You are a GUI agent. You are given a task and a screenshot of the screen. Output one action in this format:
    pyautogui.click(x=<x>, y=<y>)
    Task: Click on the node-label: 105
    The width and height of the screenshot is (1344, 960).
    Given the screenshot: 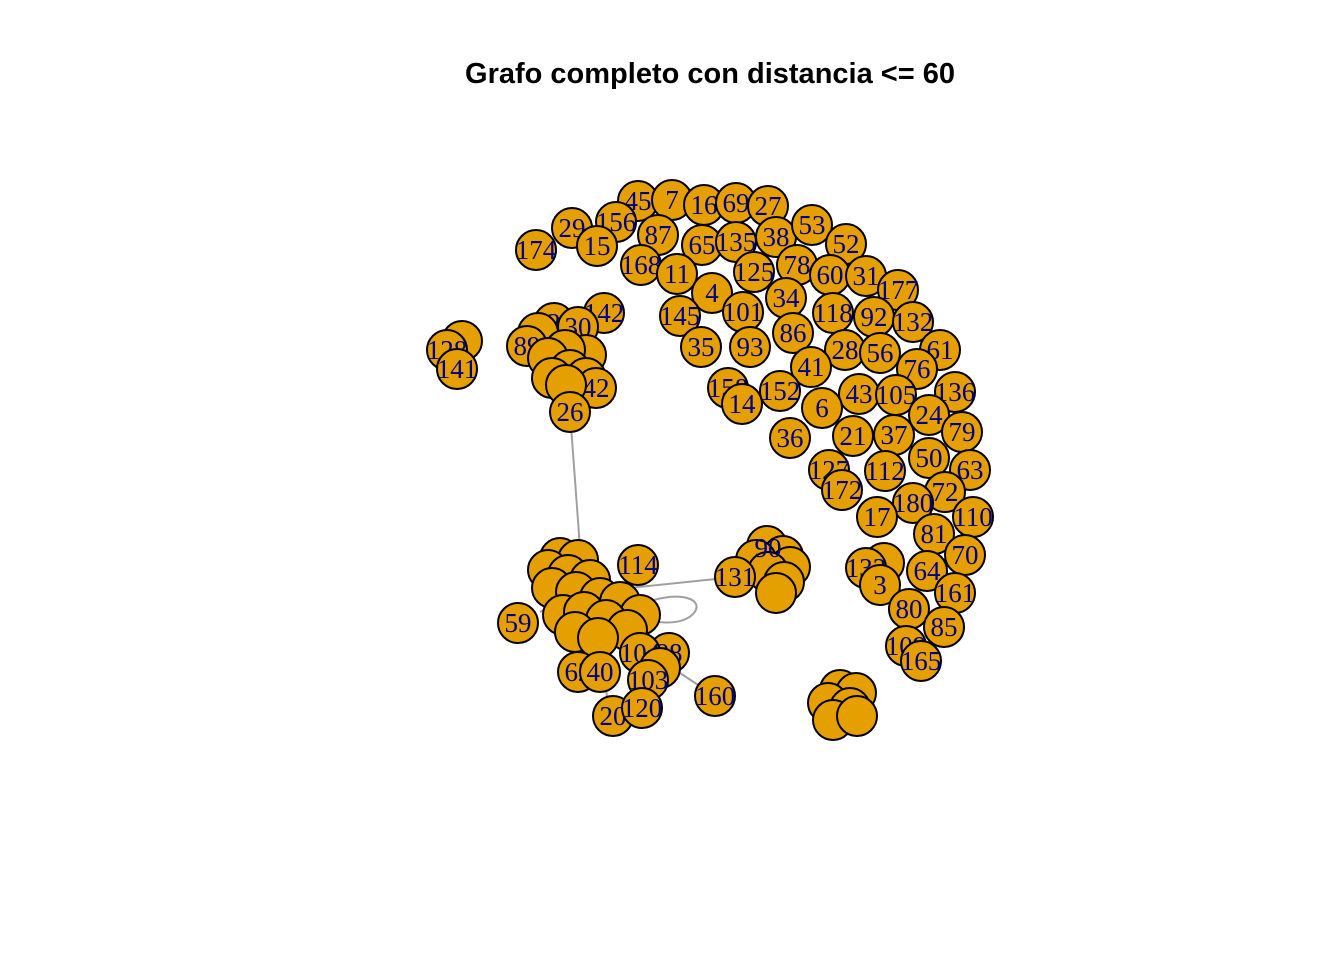 What is the action you would take?
    pyautogui.click(x=896, y=395)
    